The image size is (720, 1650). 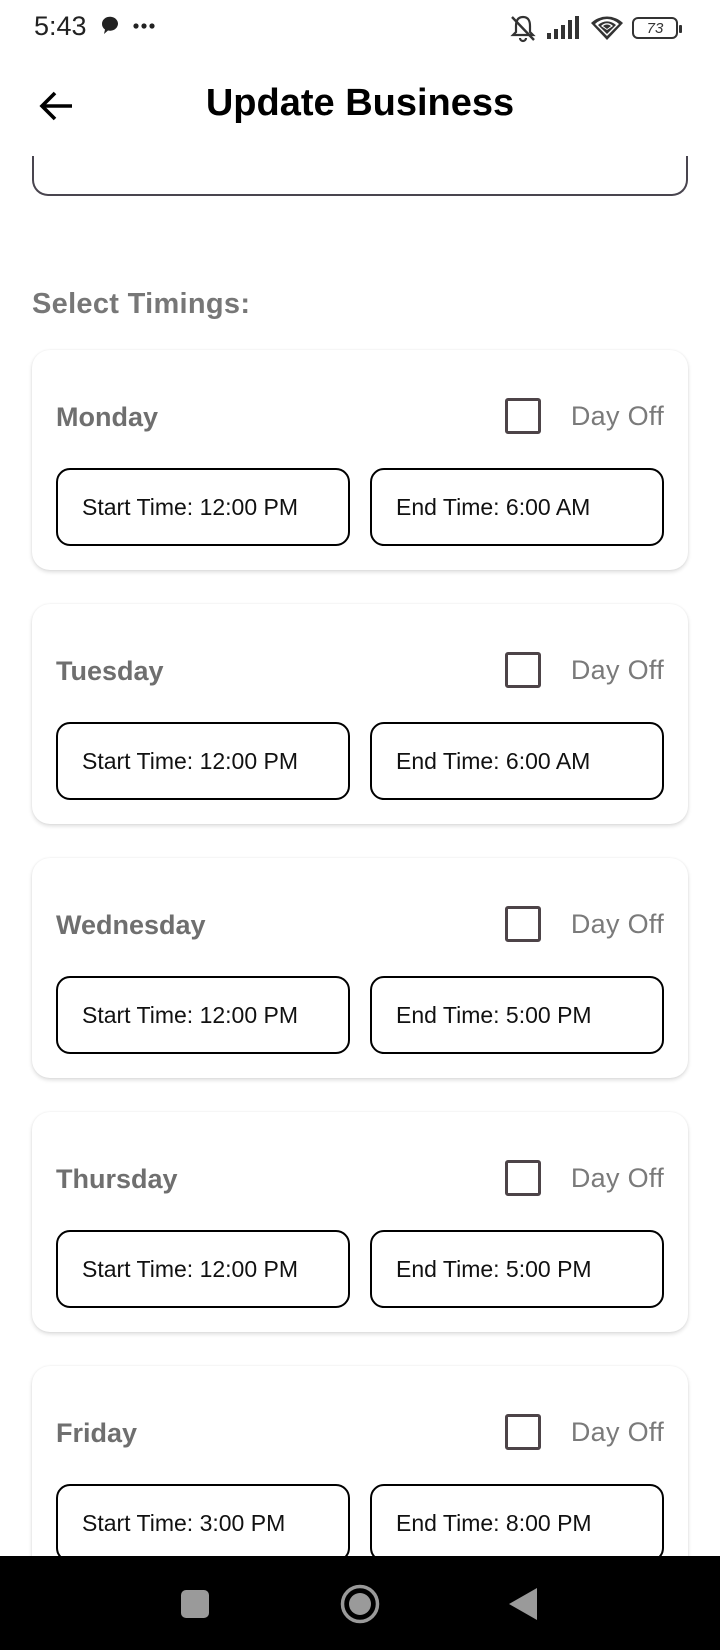 What do you see at coordinates (203, 1520) in the screenshot?
I see `start-time-button: Start Time: 3:00 PM` at bounding box center [203, 1520].